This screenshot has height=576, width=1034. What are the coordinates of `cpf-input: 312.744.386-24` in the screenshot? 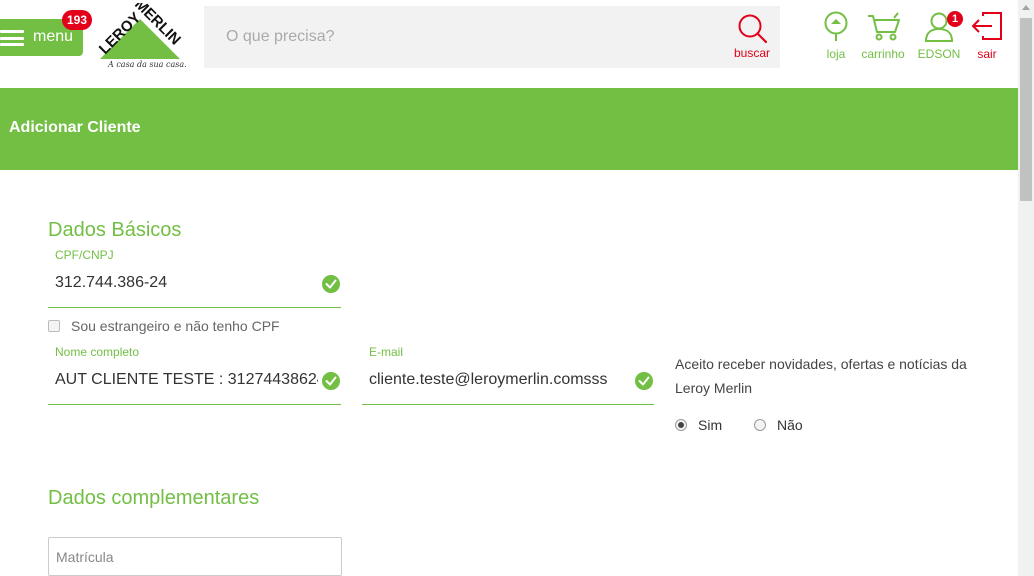 It's located at (186, 283).